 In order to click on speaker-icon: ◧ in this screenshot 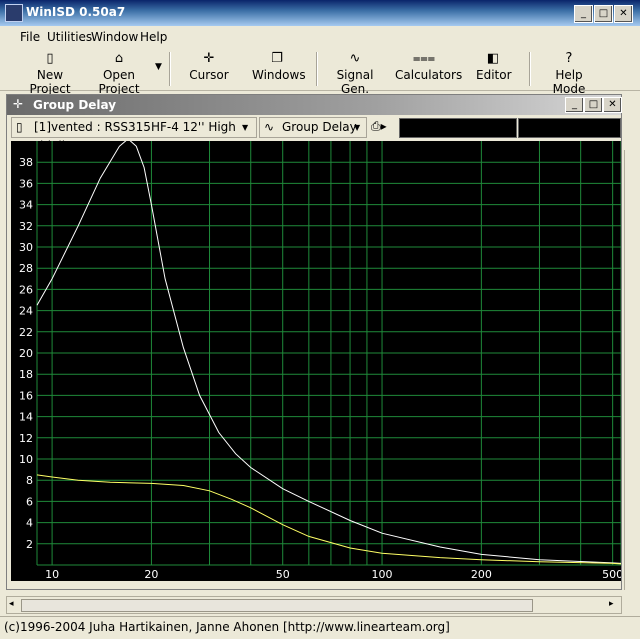, I will do `click(493, 58)`.